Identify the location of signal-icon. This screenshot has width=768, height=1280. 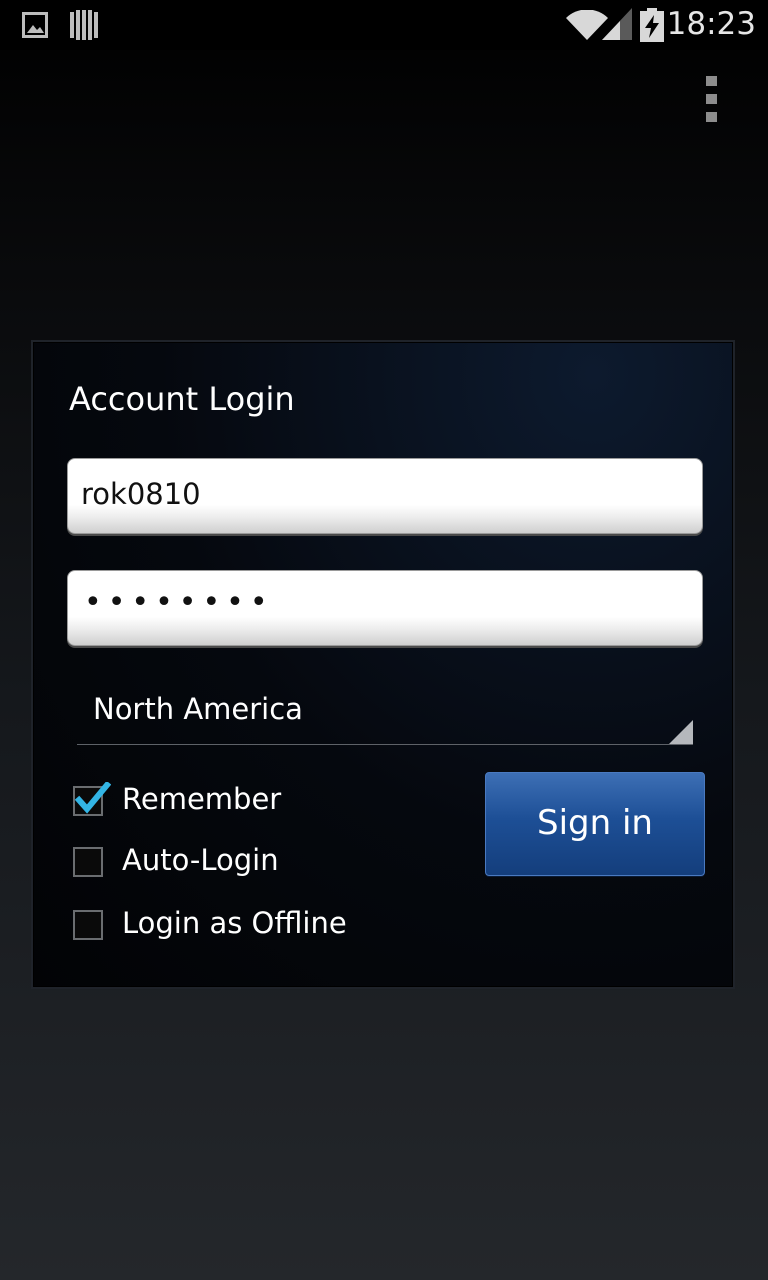
(617, 24).